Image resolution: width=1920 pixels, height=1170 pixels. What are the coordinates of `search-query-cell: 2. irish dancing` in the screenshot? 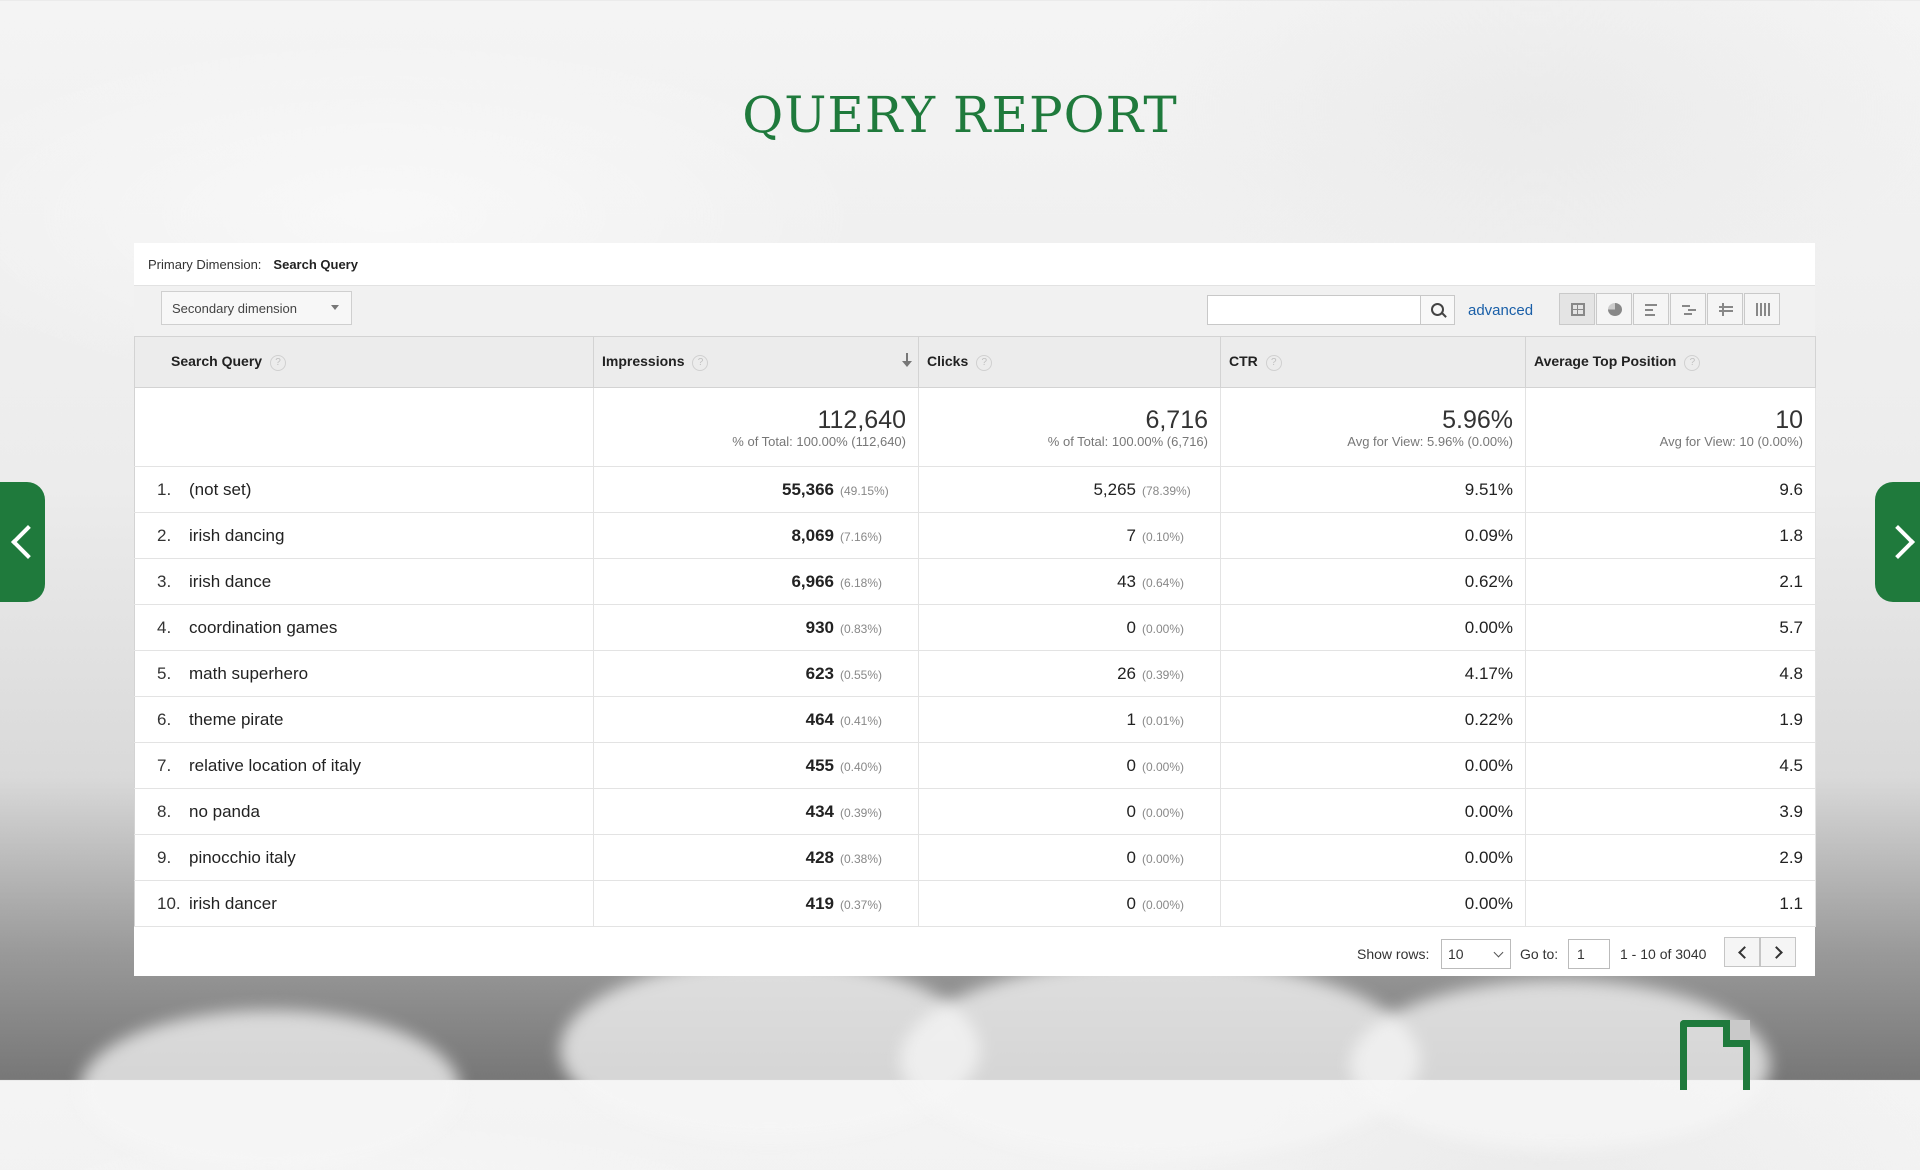 It's located at (364, 535).